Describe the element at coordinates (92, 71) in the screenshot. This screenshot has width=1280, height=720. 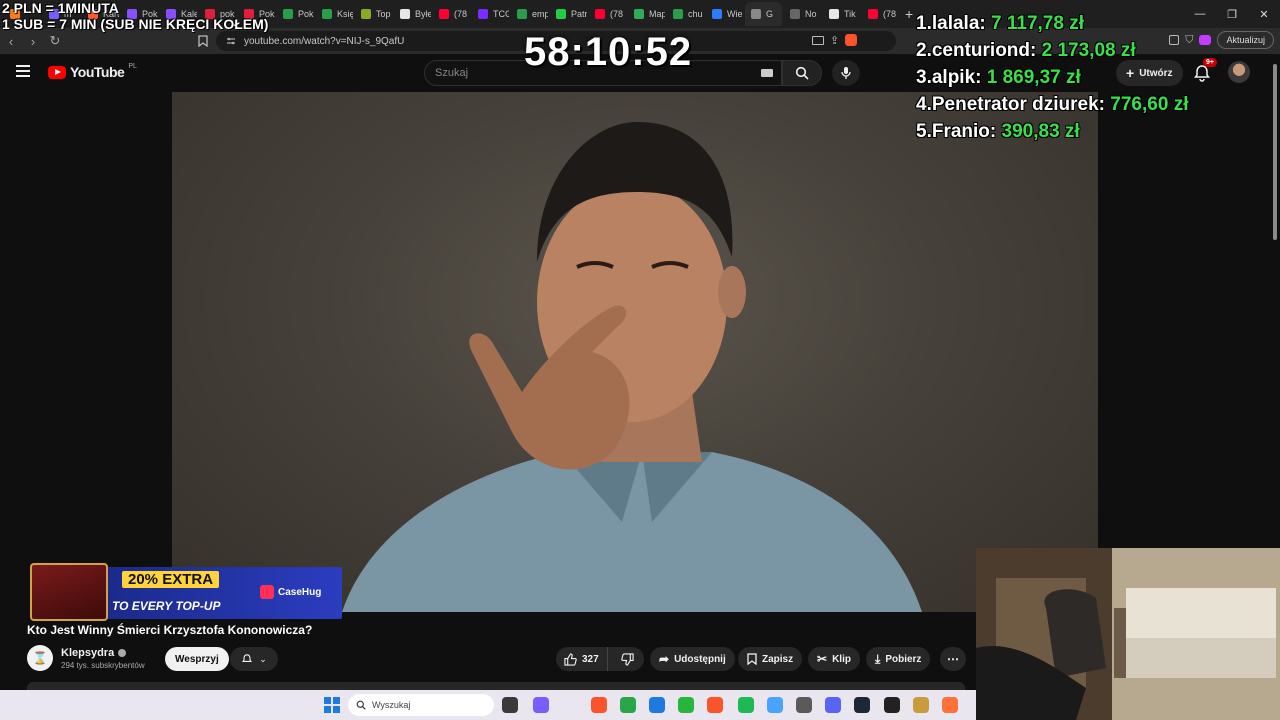
I see `youtube-logo: YouTube PL` at that location.